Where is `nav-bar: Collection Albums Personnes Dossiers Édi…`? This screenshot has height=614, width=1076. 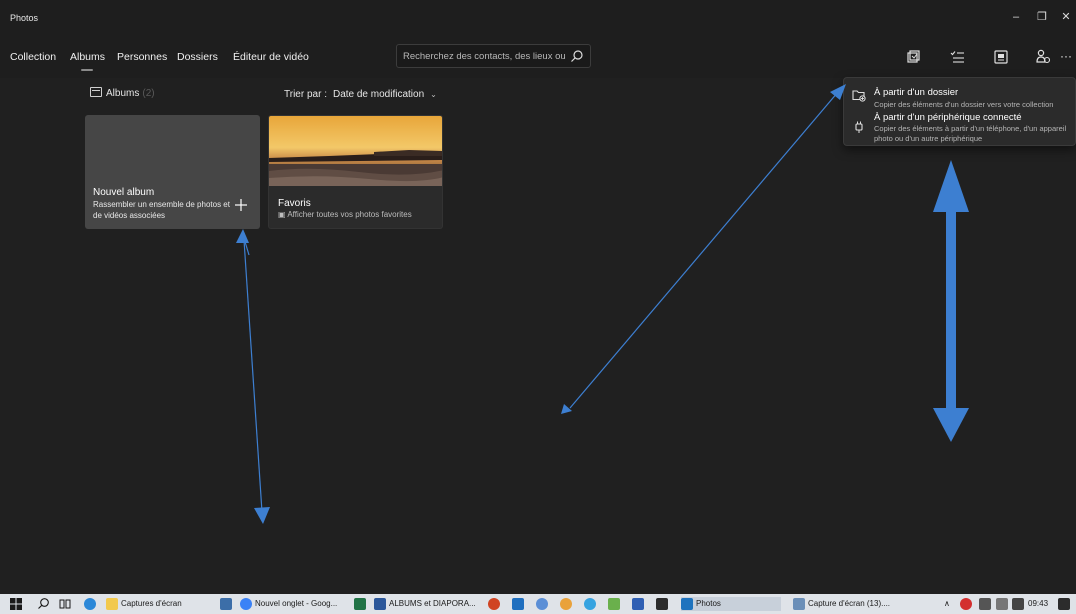
nav-bar: Collection Albums Personnes Dossiers Édi… is located at coordinates (538, 57).